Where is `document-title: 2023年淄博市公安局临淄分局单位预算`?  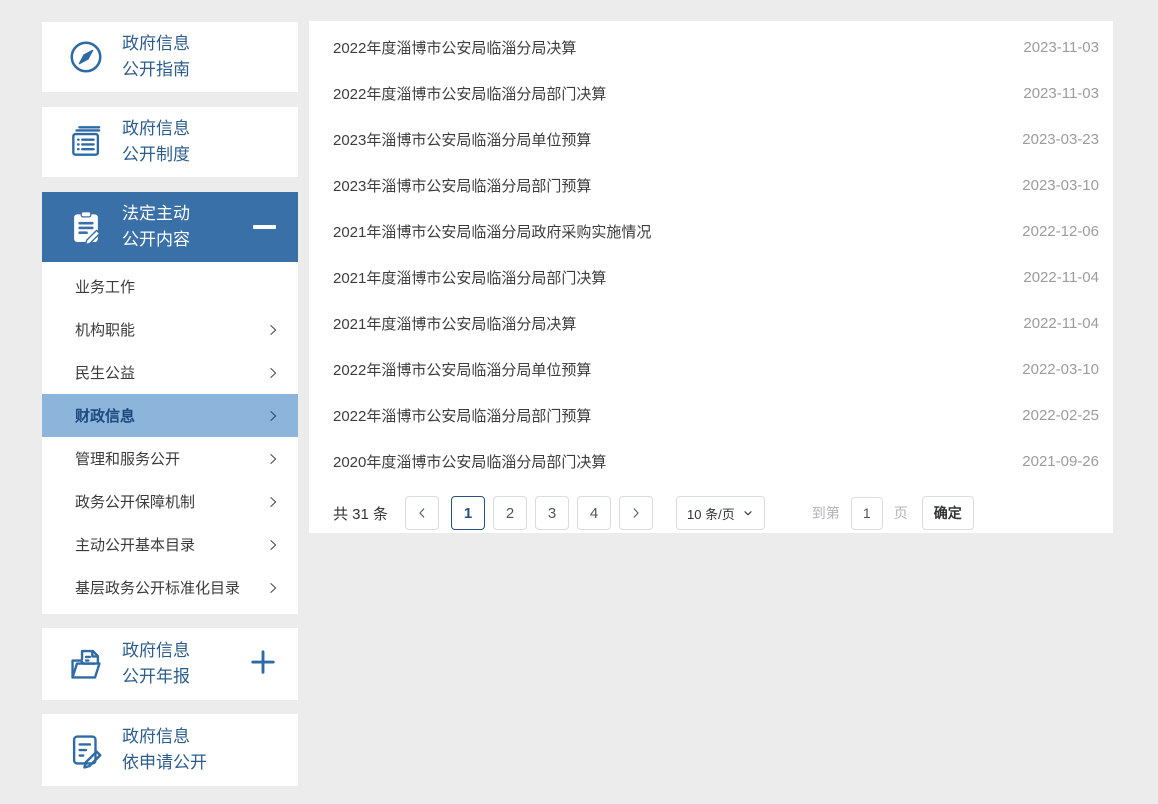 document-title: 2023年淄博市公安局临淄分局单位预算 is located at coordinates (462, 140).